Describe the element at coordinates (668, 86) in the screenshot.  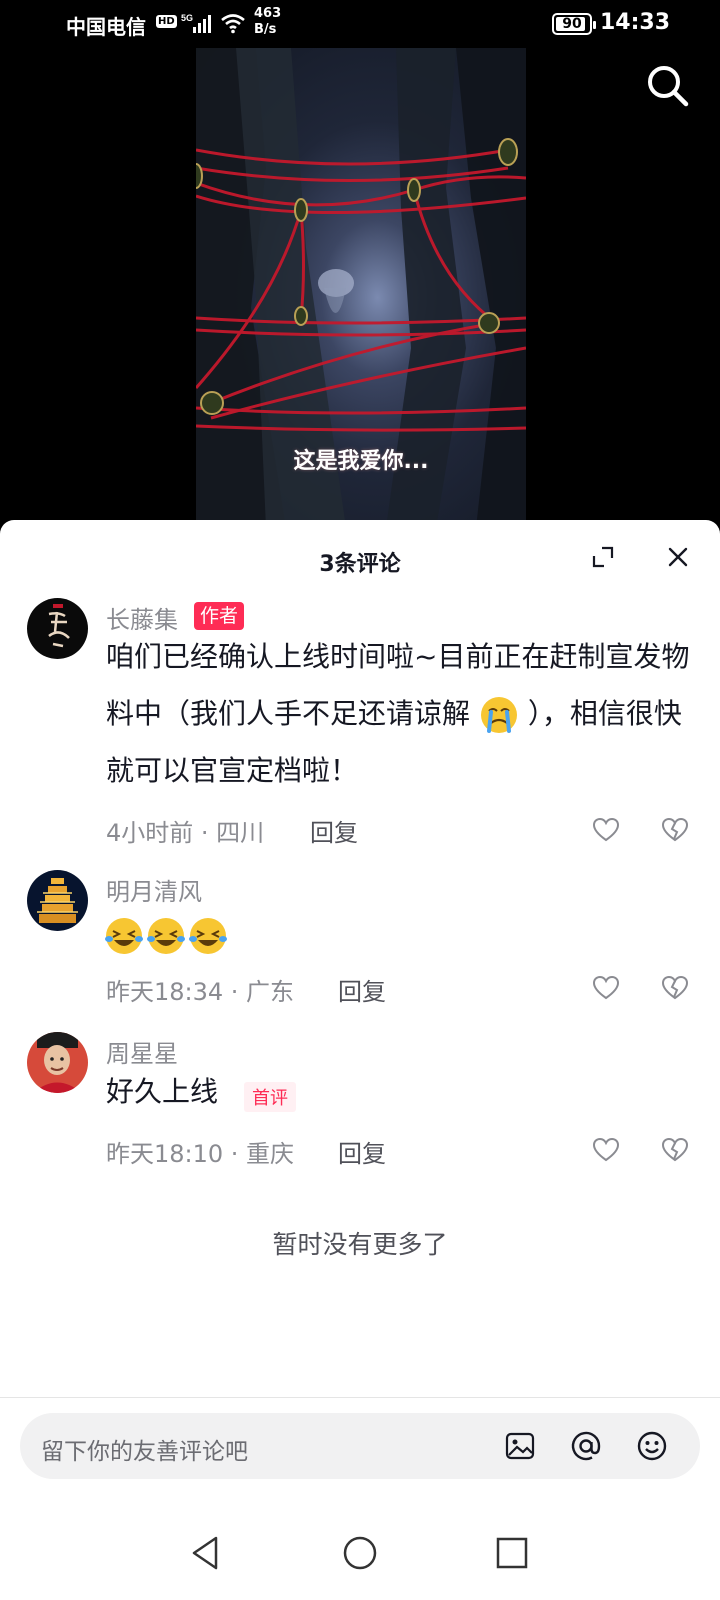
I see `search-icon` at that location.